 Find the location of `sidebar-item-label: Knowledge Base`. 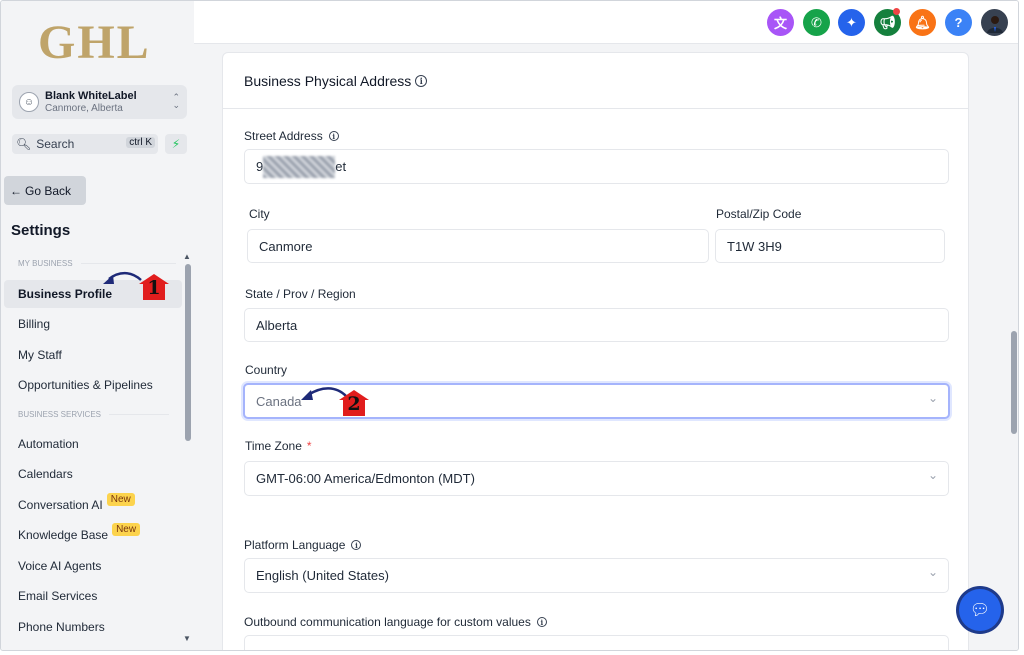

sidebar-item-label: Knowledge Base is located at coordinates (63, 535).